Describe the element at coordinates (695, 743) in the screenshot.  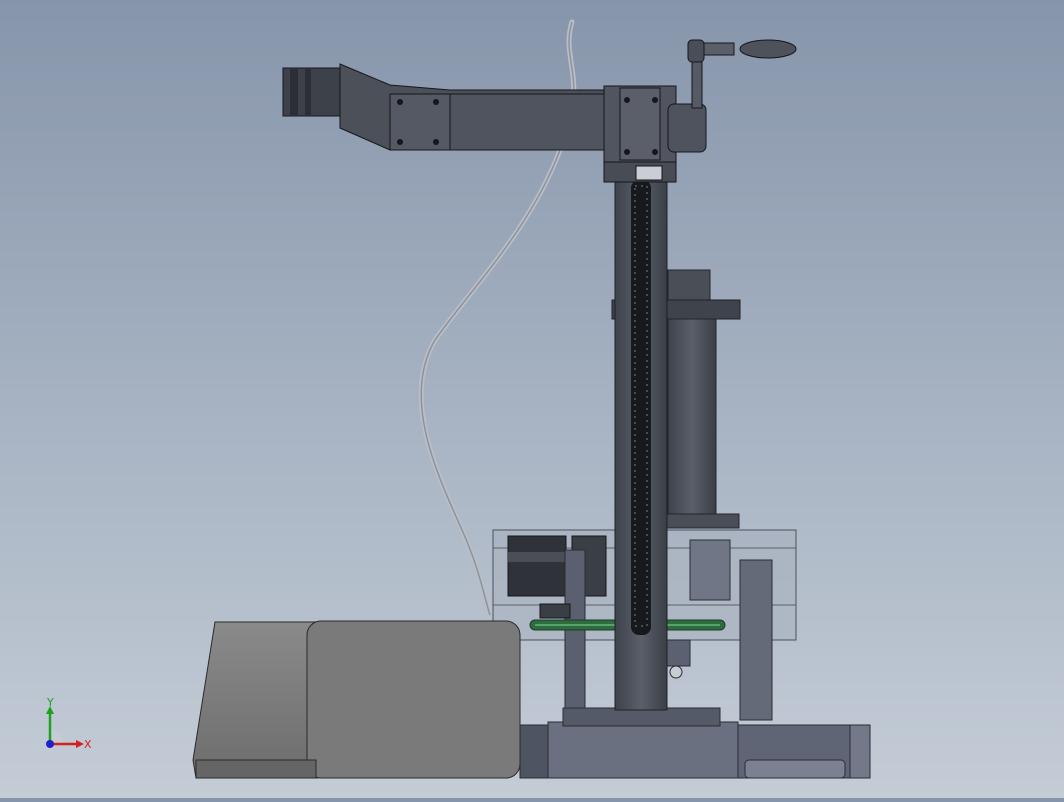
I see `base-frame` at that location.